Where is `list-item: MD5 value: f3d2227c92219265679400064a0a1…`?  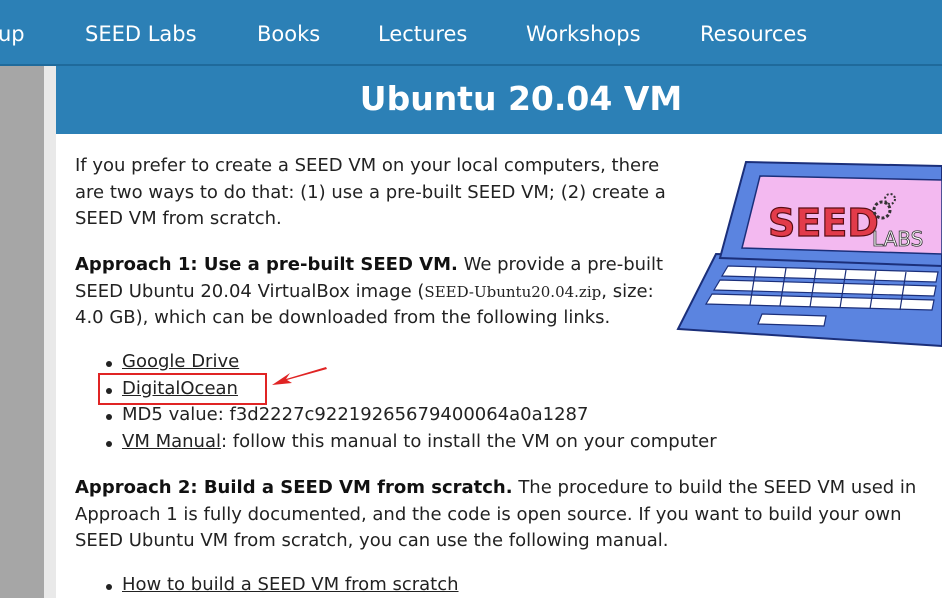 list-item: MD5 value: f3d2227c92219265679400064a0a1… is located at coordinates (409, 415).